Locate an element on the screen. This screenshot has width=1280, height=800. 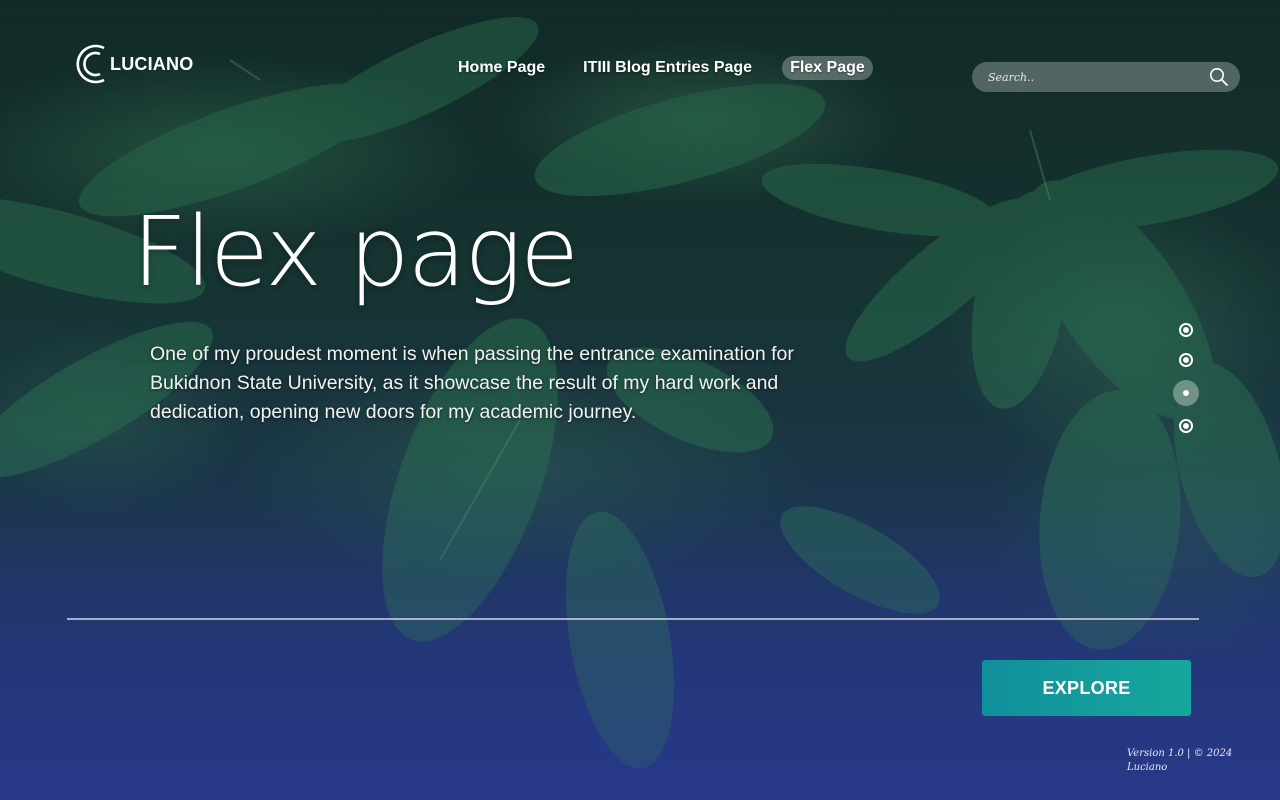
search-input is located at coordinates (1098, 77).